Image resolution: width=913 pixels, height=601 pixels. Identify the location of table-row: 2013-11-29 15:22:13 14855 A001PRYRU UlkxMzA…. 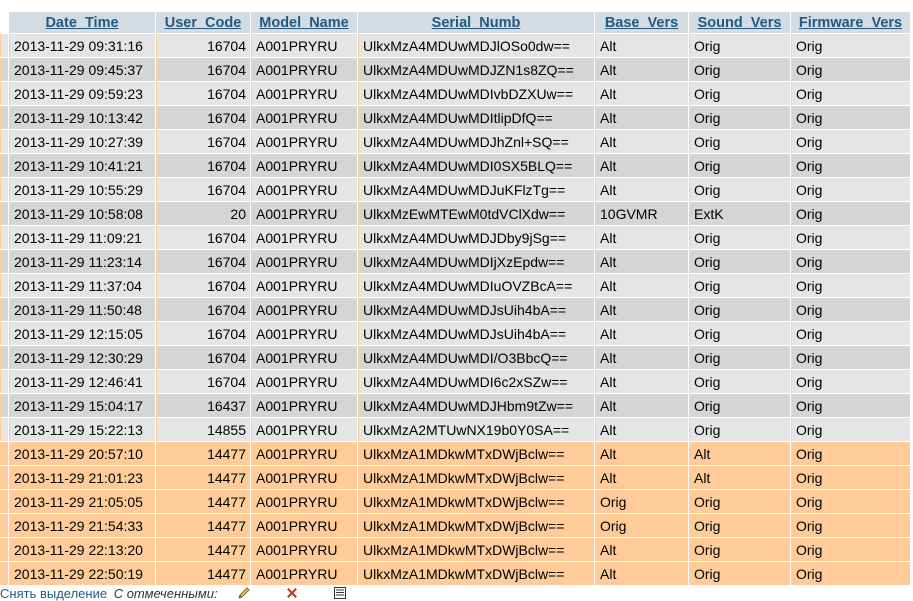
(455, 429).